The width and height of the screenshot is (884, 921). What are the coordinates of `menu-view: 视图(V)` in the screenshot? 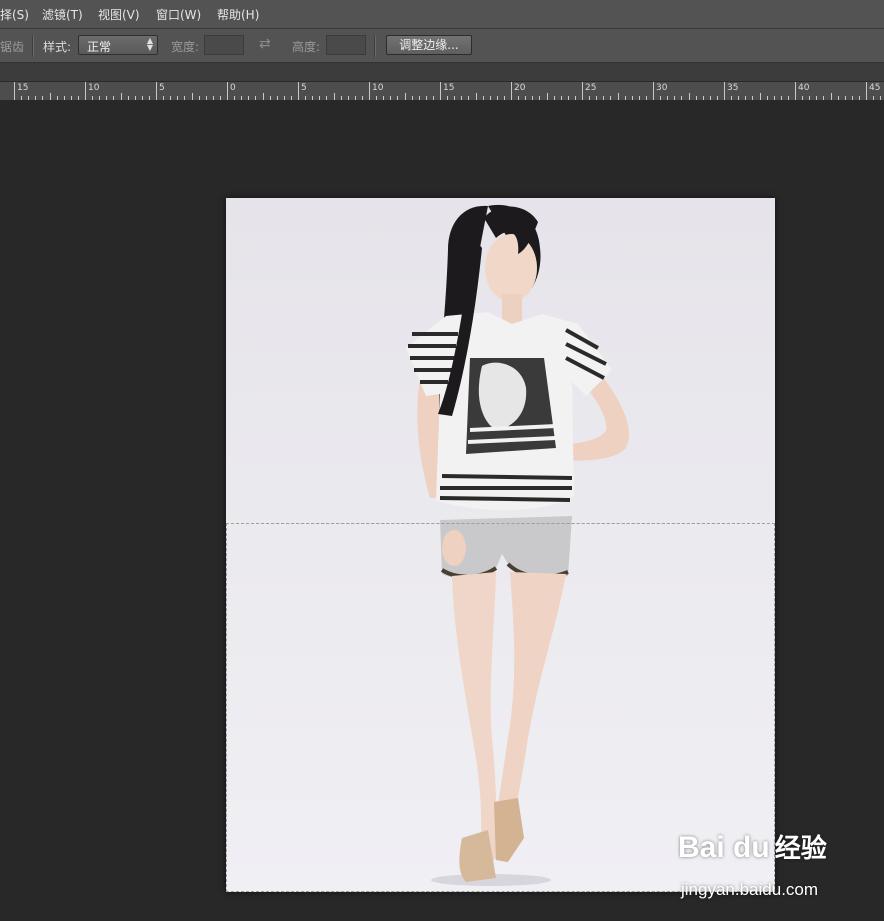 It's located at (119, 14).